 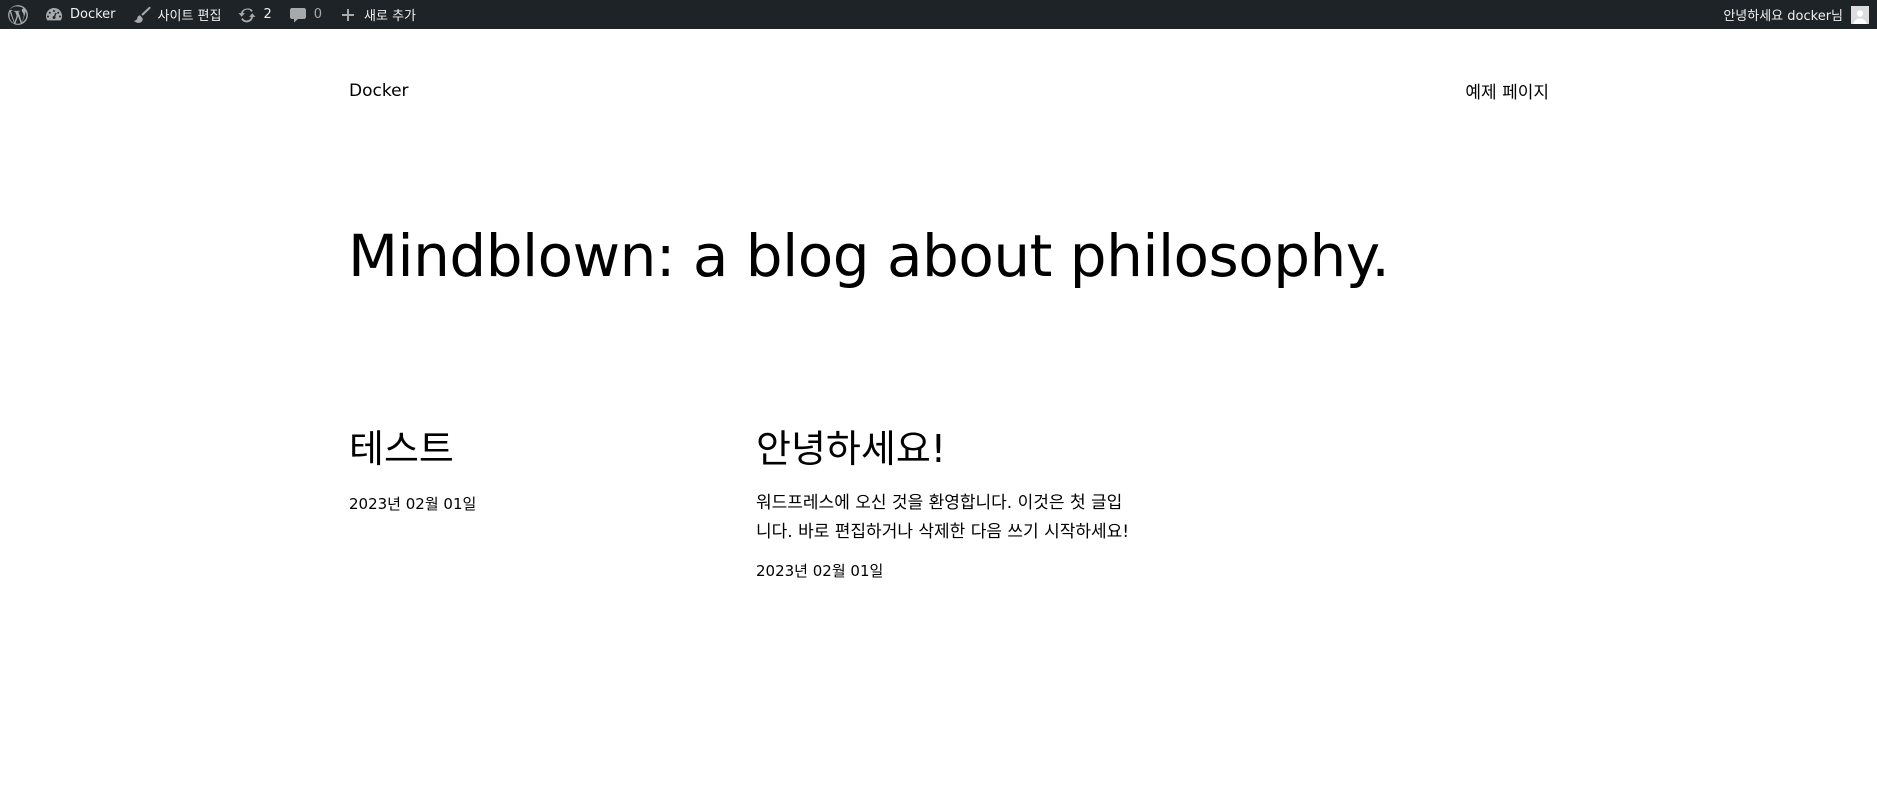 I want to click on site-name-label: Docker, so click(x=93, y=14).